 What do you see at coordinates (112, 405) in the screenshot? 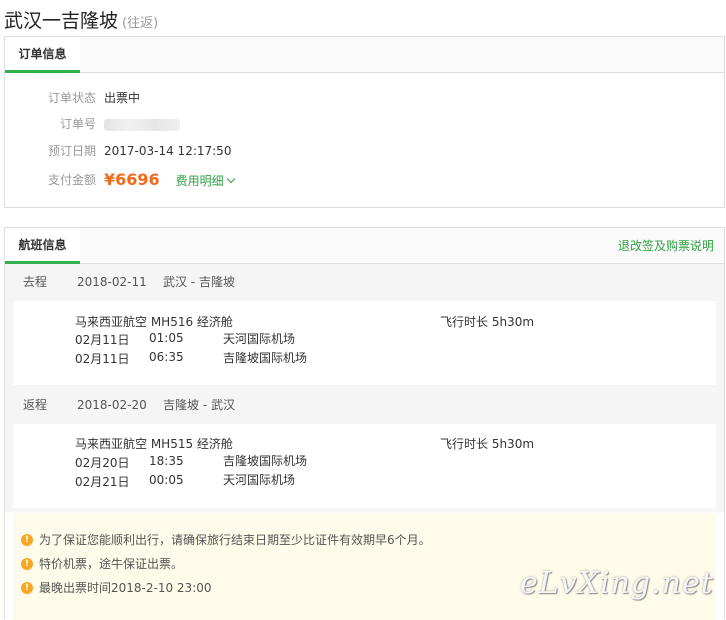
I see `segment-date: 2018-02-20` at bounding box center [112, 405].